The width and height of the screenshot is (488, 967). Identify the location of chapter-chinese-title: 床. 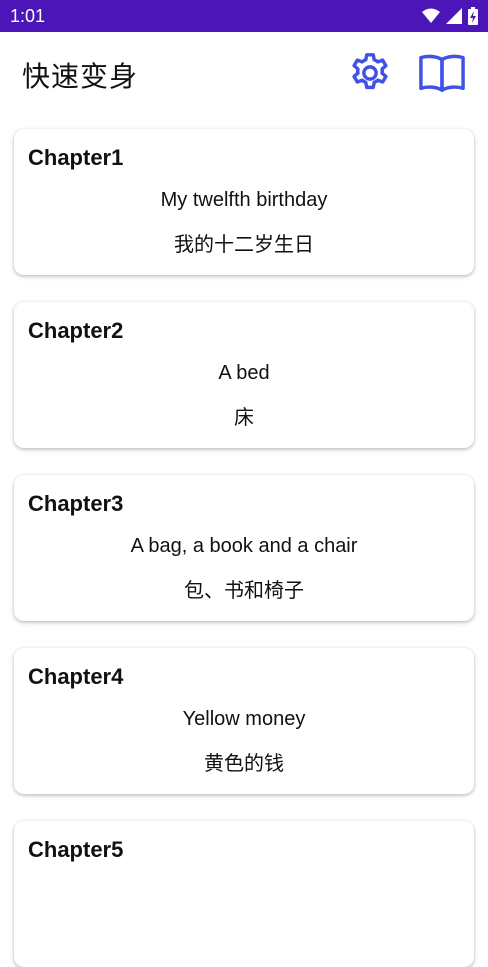
(244, 417).